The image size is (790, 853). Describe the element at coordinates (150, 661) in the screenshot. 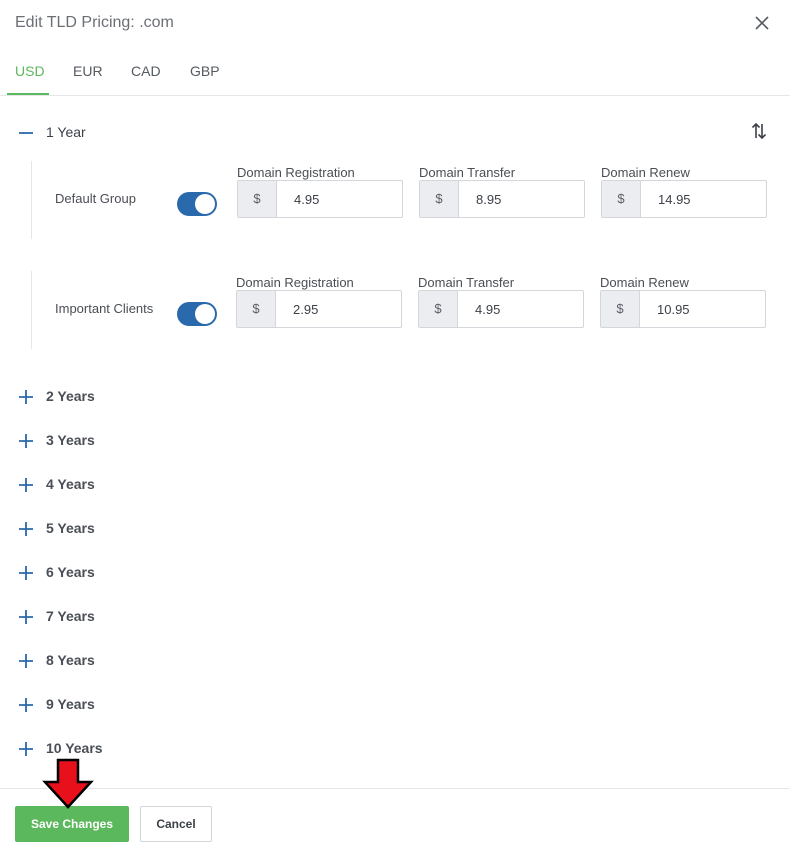

I see `period-row-8-years: 8 Years` at that location.